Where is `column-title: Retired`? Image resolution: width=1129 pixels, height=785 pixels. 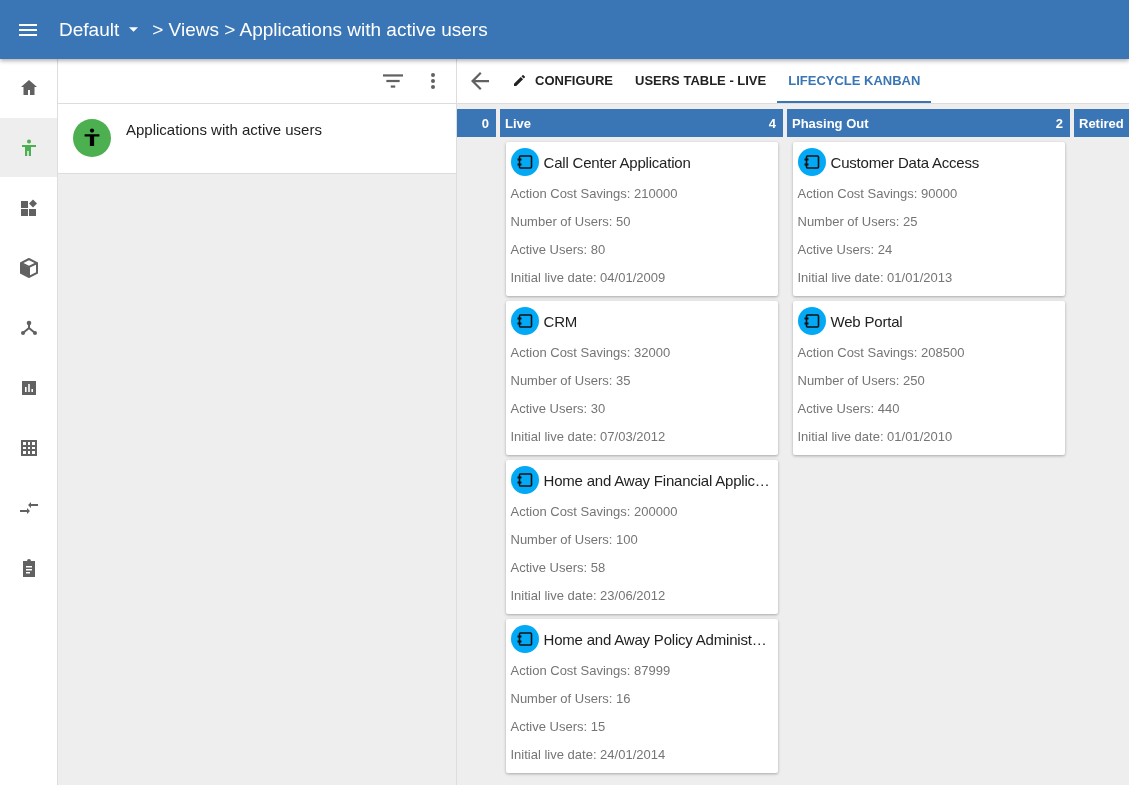
column-title: Retired is located at coordinates (1101, 123).